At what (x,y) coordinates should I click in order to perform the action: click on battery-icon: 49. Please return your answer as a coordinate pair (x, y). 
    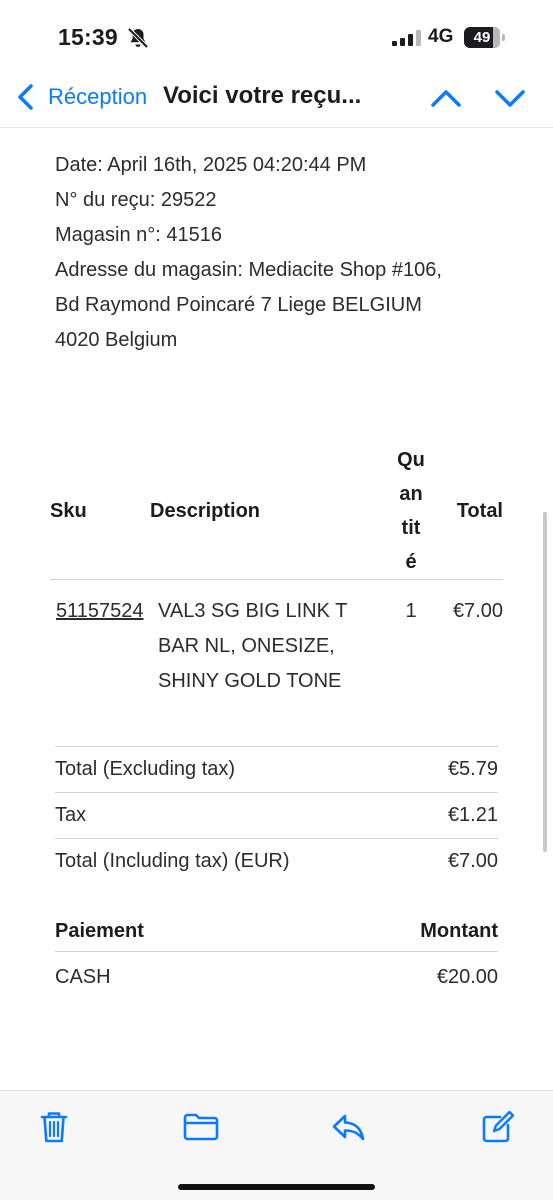
    Looking at the image, I should click on (485, 37).